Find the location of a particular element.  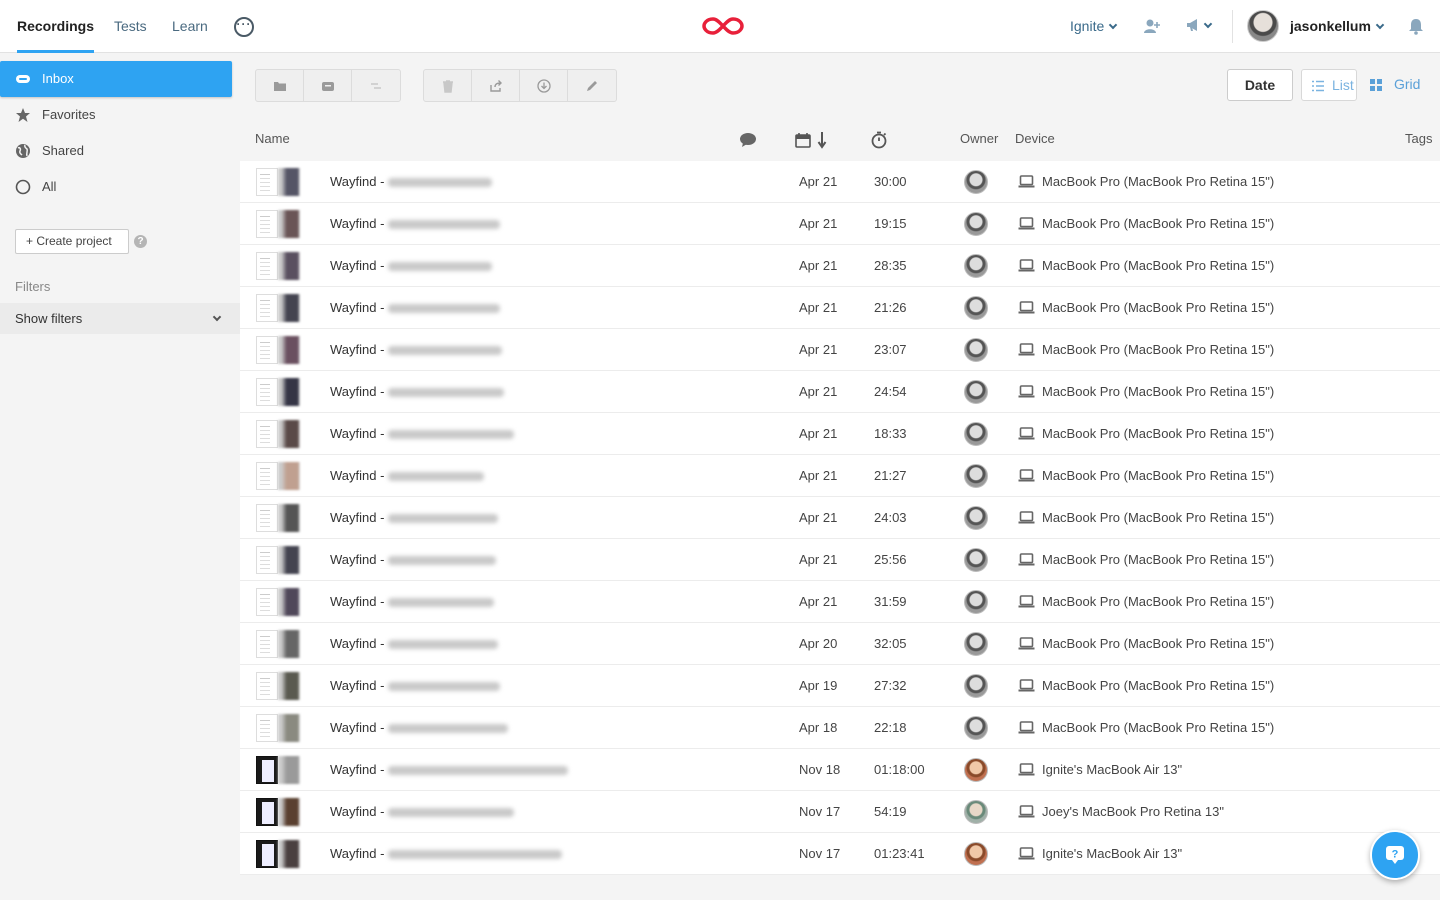

archive-button is located at coordinates (328, 85).